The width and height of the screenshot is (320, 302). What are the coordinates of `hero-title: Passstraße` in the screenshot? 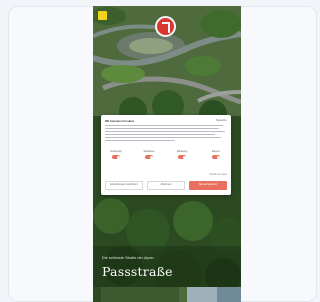 It's located at (137, 271).